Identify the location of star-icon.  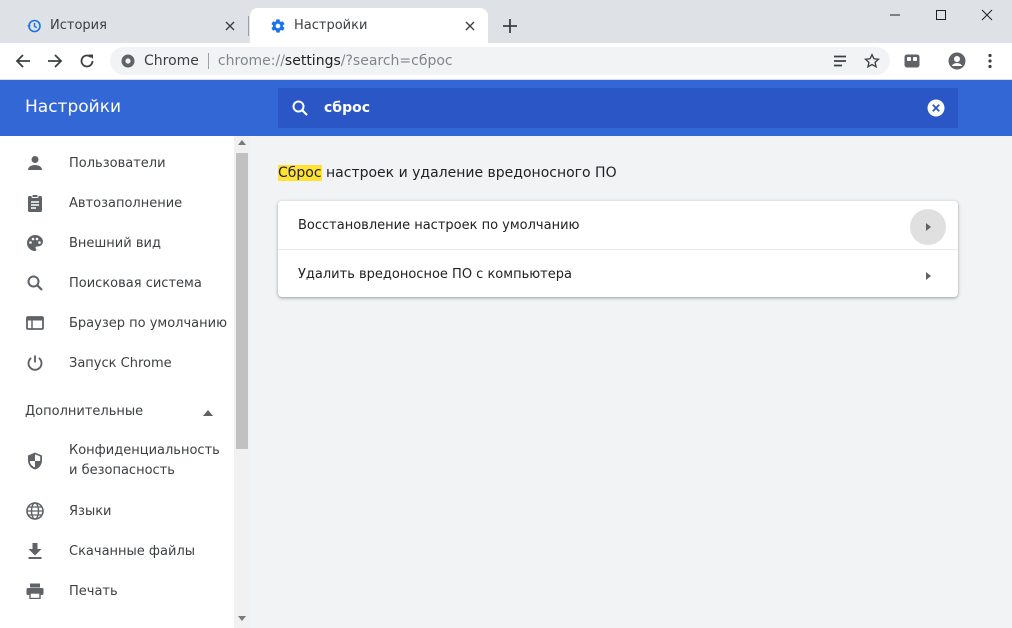
(872, 61).